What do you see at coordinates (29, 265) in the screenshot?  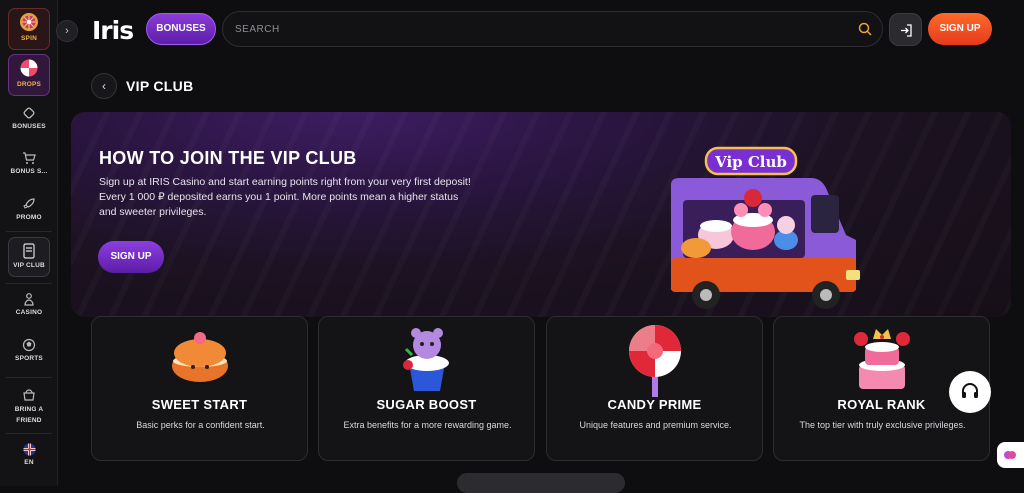 I see `sidebar-item-label: VIP CLUB` at bounding box center [29, 265].